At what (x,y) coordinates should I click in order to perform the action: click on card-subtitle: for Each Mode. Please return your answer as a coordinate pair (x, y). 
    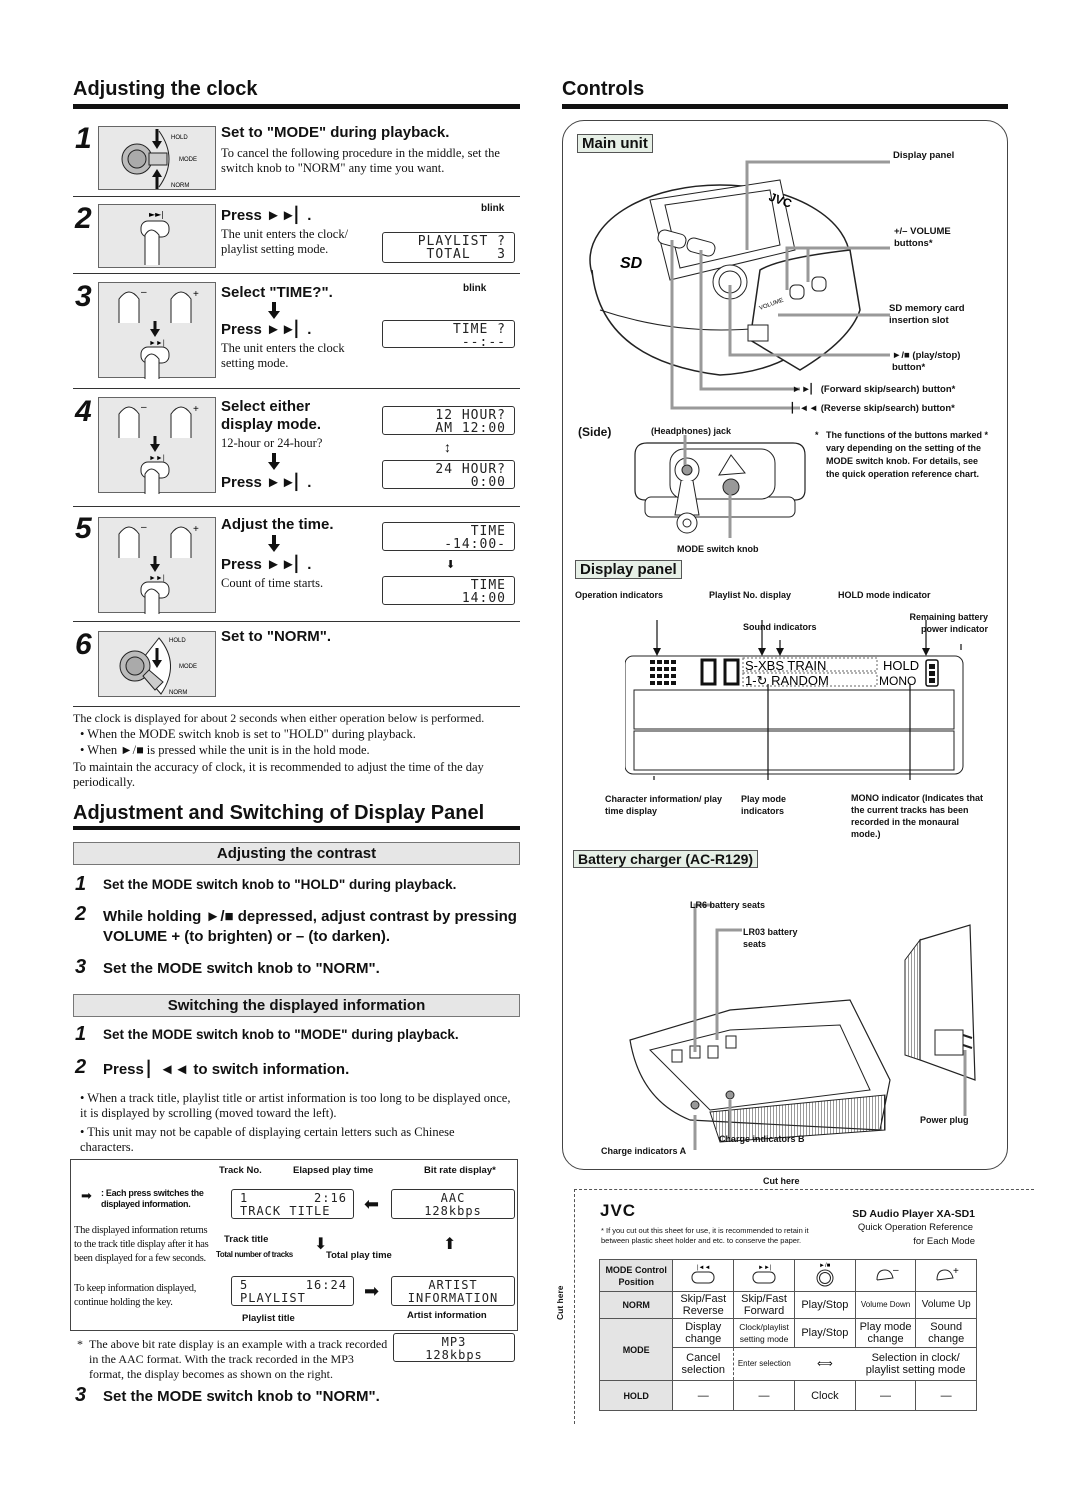
    Looking at the image, I should click on (944, 1241).